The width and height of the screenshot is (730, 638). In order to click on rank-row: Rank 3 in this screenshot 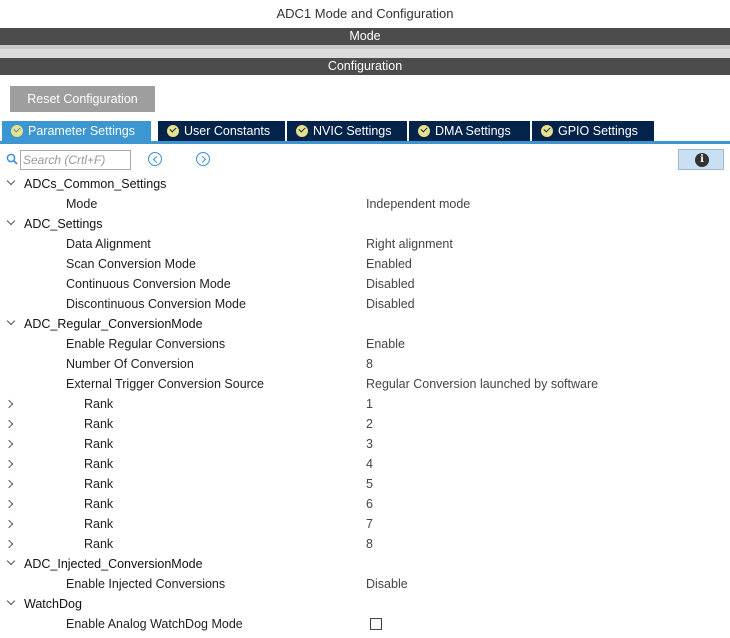, I will do `click(365, 444)`.